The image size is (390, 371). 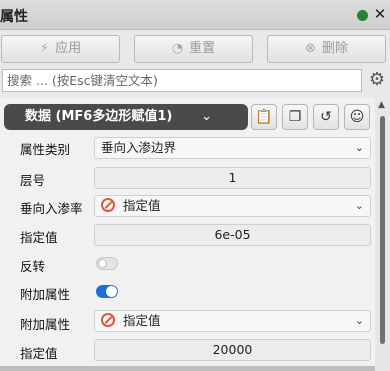 What do you see at coordinates (380, 14) in the screenshot?
I see `close-icon: ✕` at bounding box center [380, 14].